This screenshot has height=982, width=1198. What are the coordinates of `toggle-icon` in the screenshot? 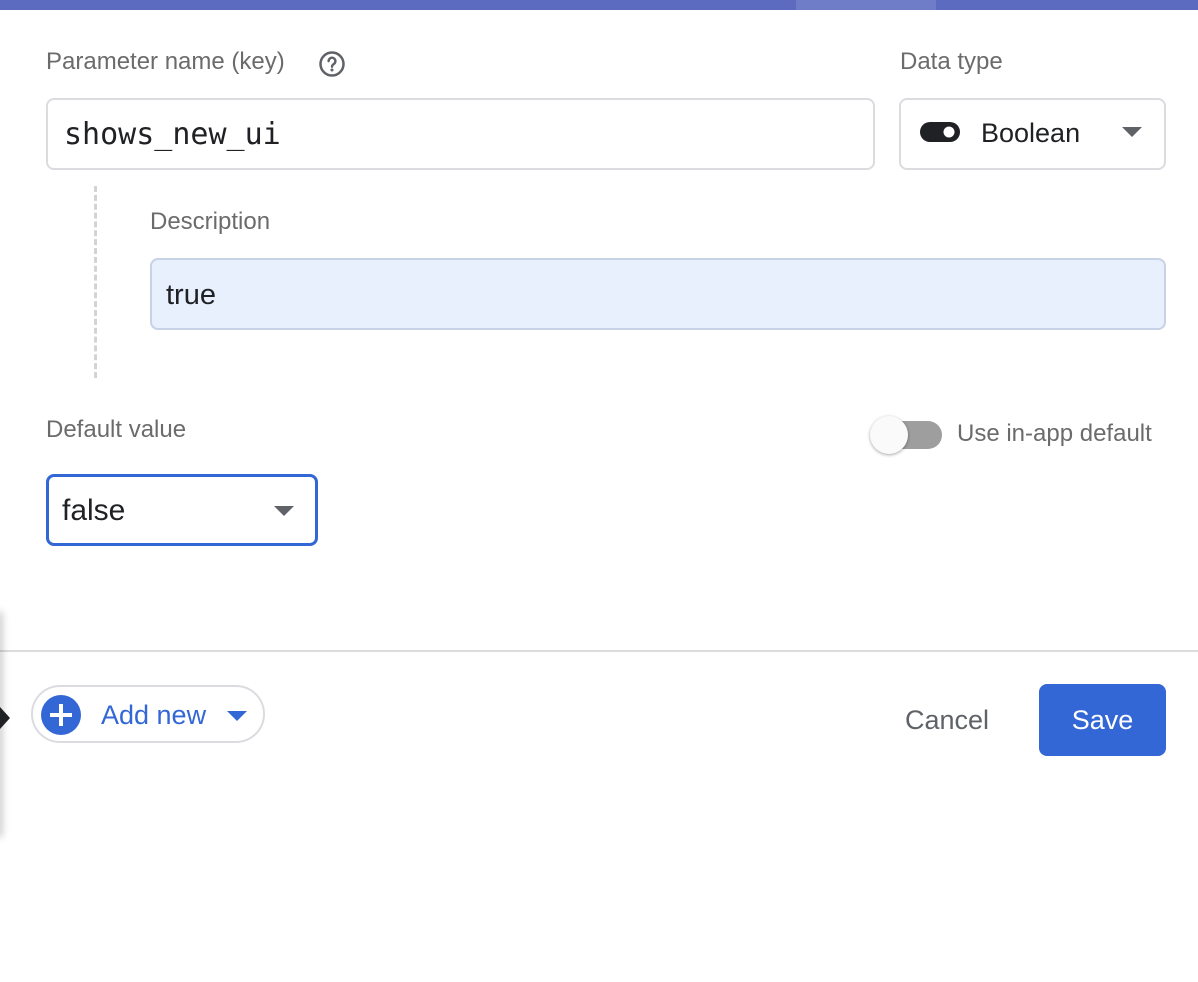 It's located at (940, 132).